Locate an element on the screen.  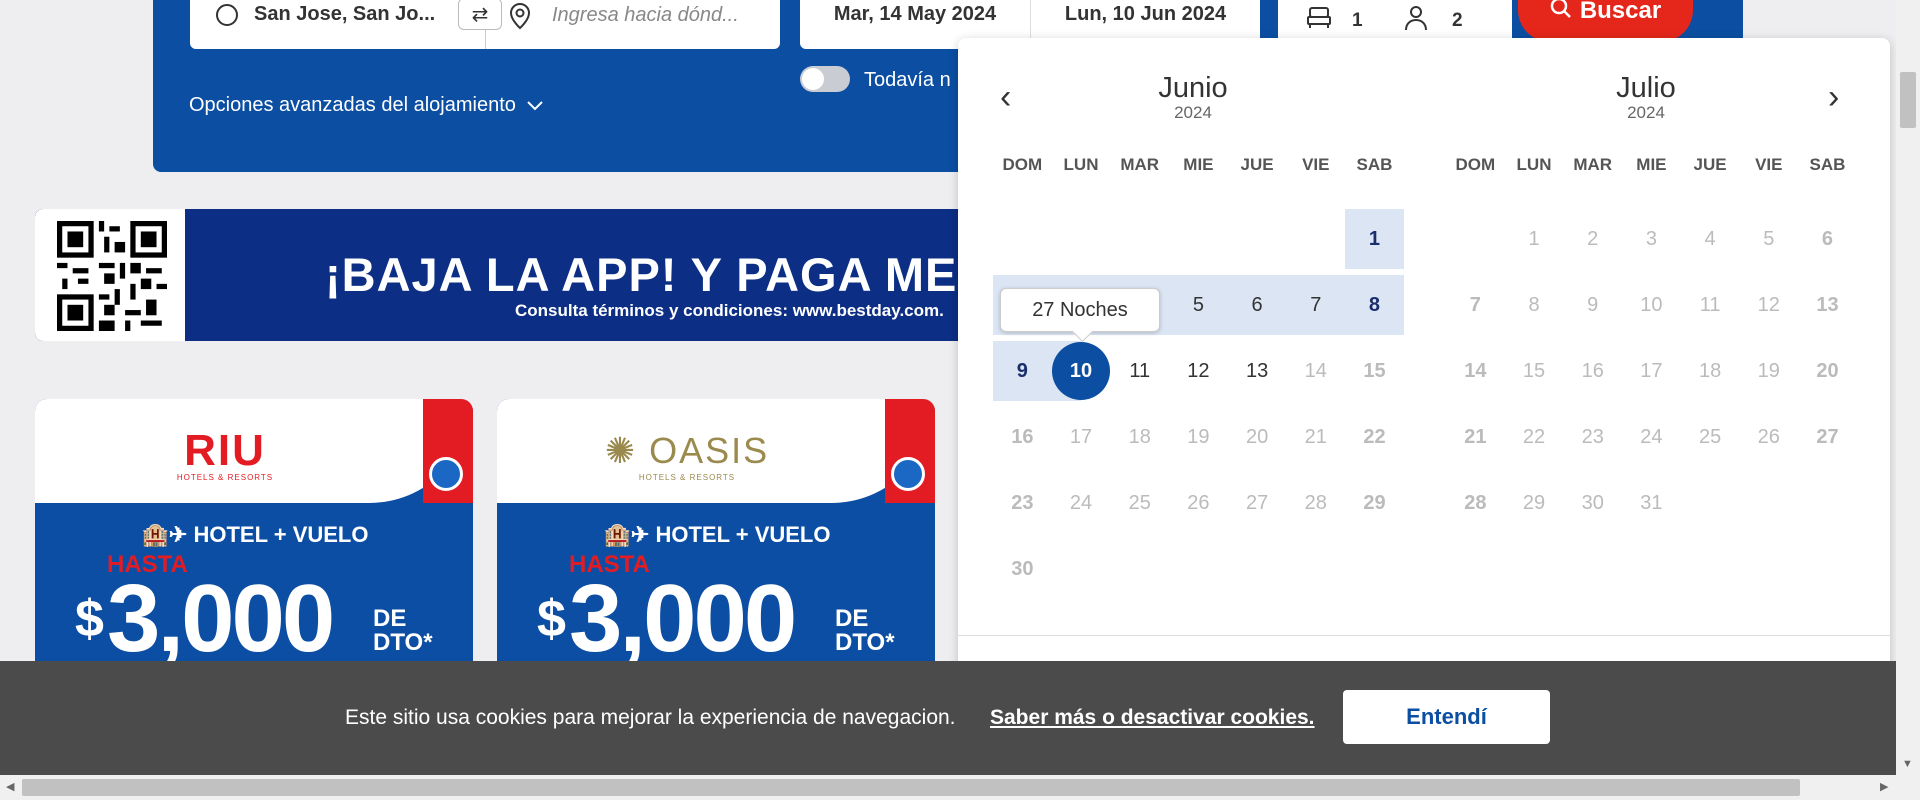
promo-type: 🏨✈ HOTEL + VUELO is located at coordinates (717, 534).